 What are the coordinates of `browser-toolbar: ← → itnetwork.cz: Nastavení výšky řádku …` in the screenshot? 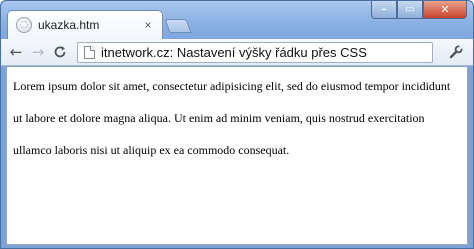 It's located at (237, 52).